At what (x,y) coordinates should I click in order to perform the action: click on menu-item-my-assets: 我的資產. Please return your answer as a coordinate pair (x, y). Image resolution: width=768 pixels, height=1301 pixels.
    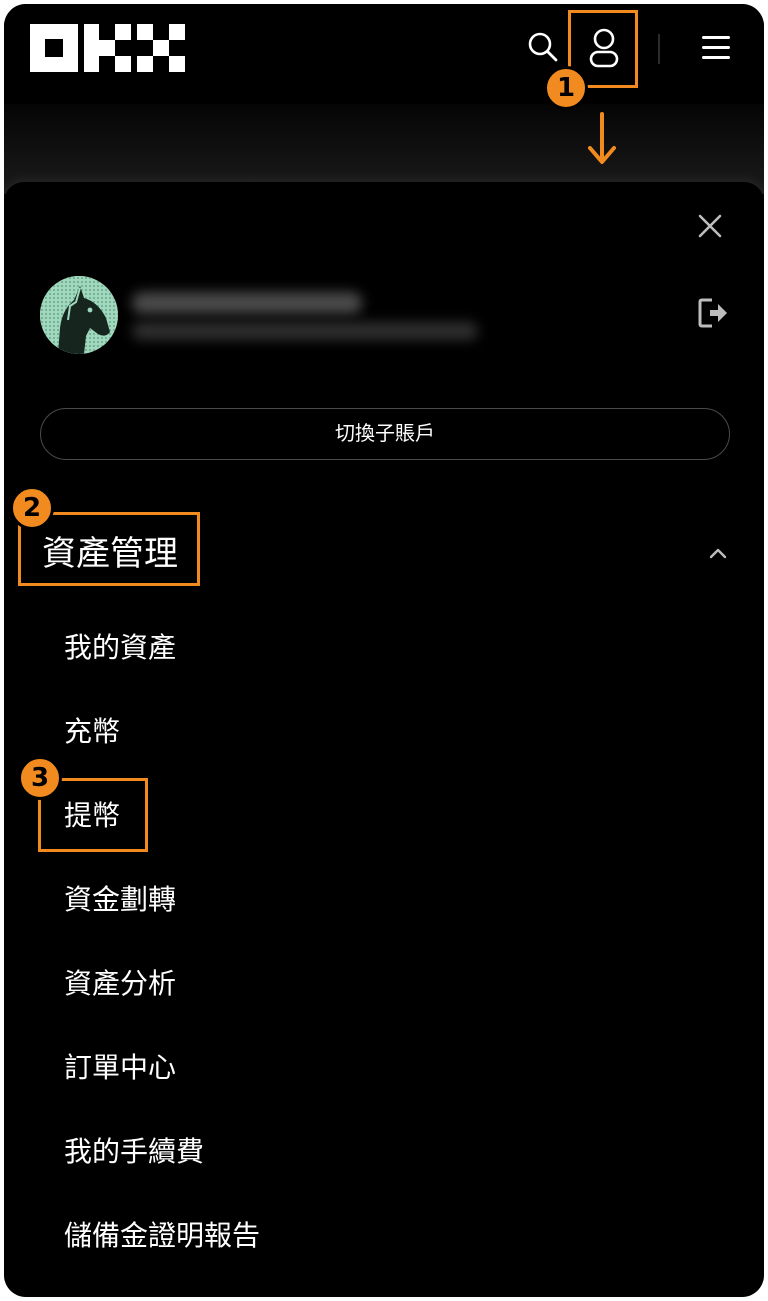
    Looking at the image, I should click on (120, 648).